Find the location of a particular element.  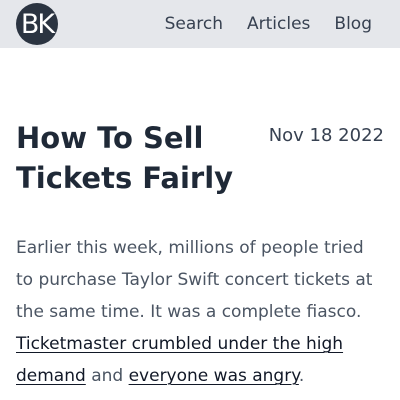

article-conjunction: and is located at coordinates (107, 376).